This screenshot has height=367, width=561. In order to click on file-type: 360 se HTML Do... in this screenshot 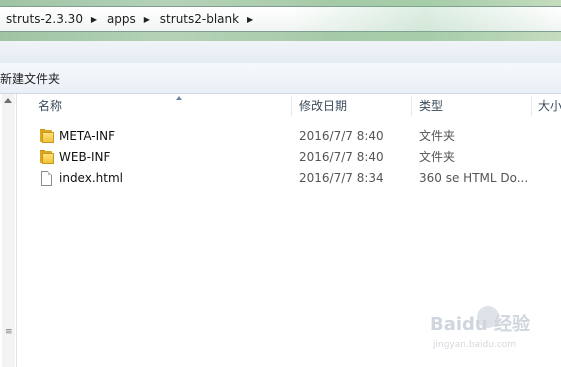, I will do `click(474, 178)`.